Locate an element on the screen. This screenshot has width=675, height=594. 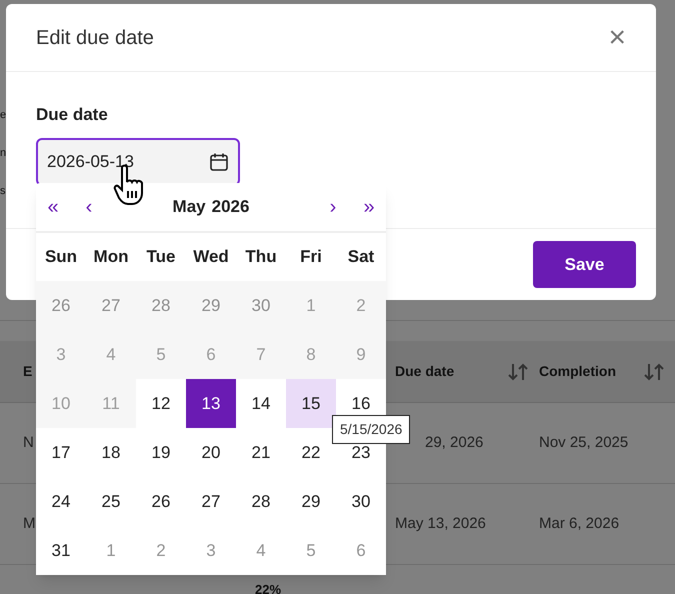
day-cell: 29 is located at coordinates (211, 305).